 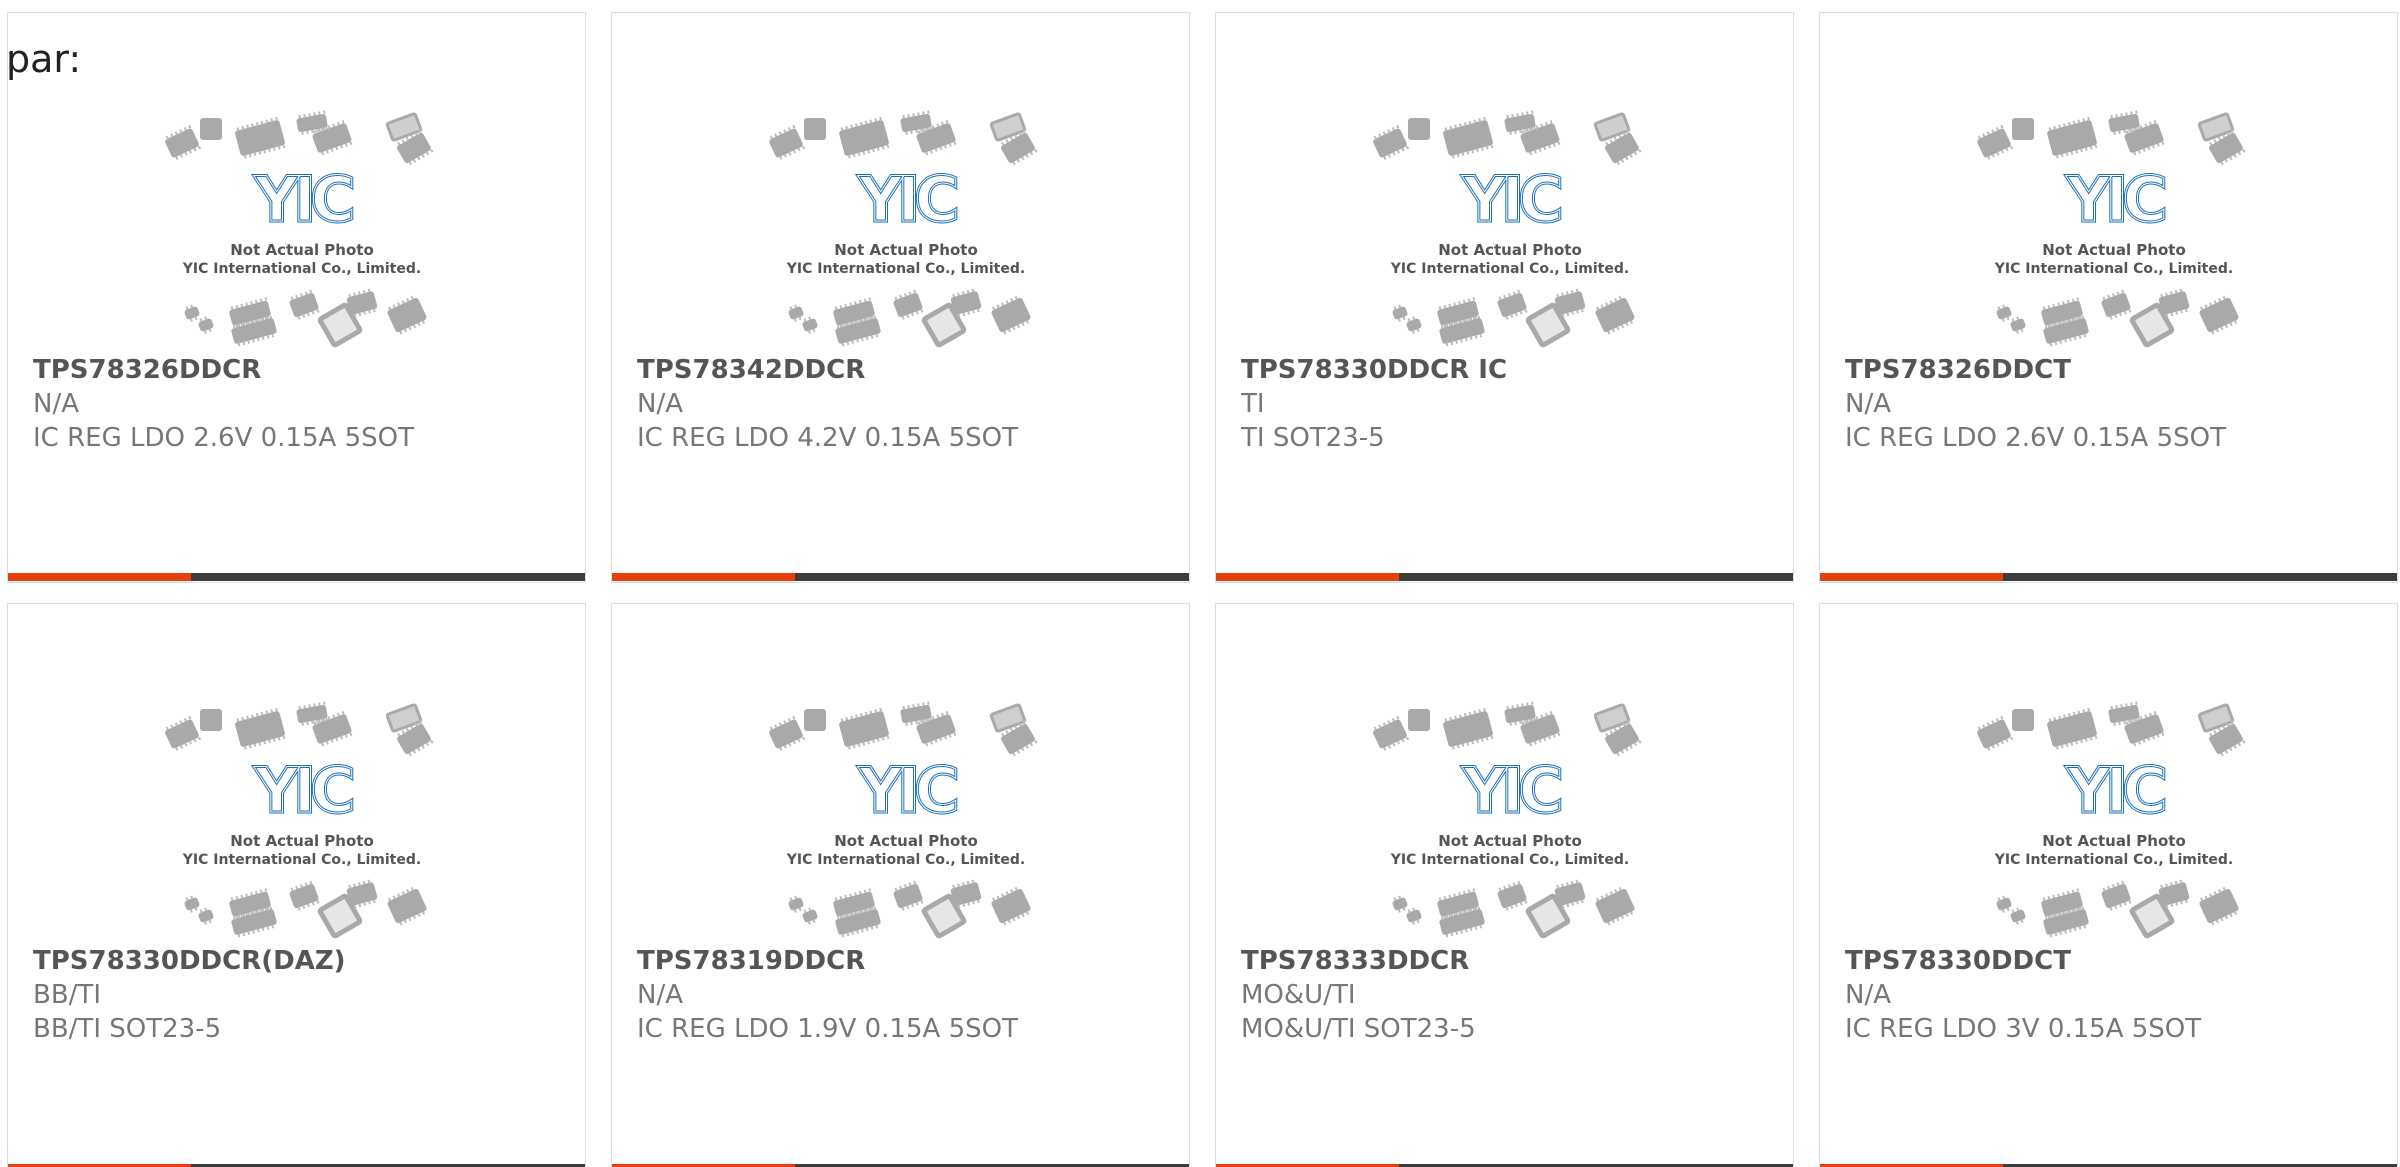 I want to click on part-number: TPS78319DDCR, so click(x=751, y=961).